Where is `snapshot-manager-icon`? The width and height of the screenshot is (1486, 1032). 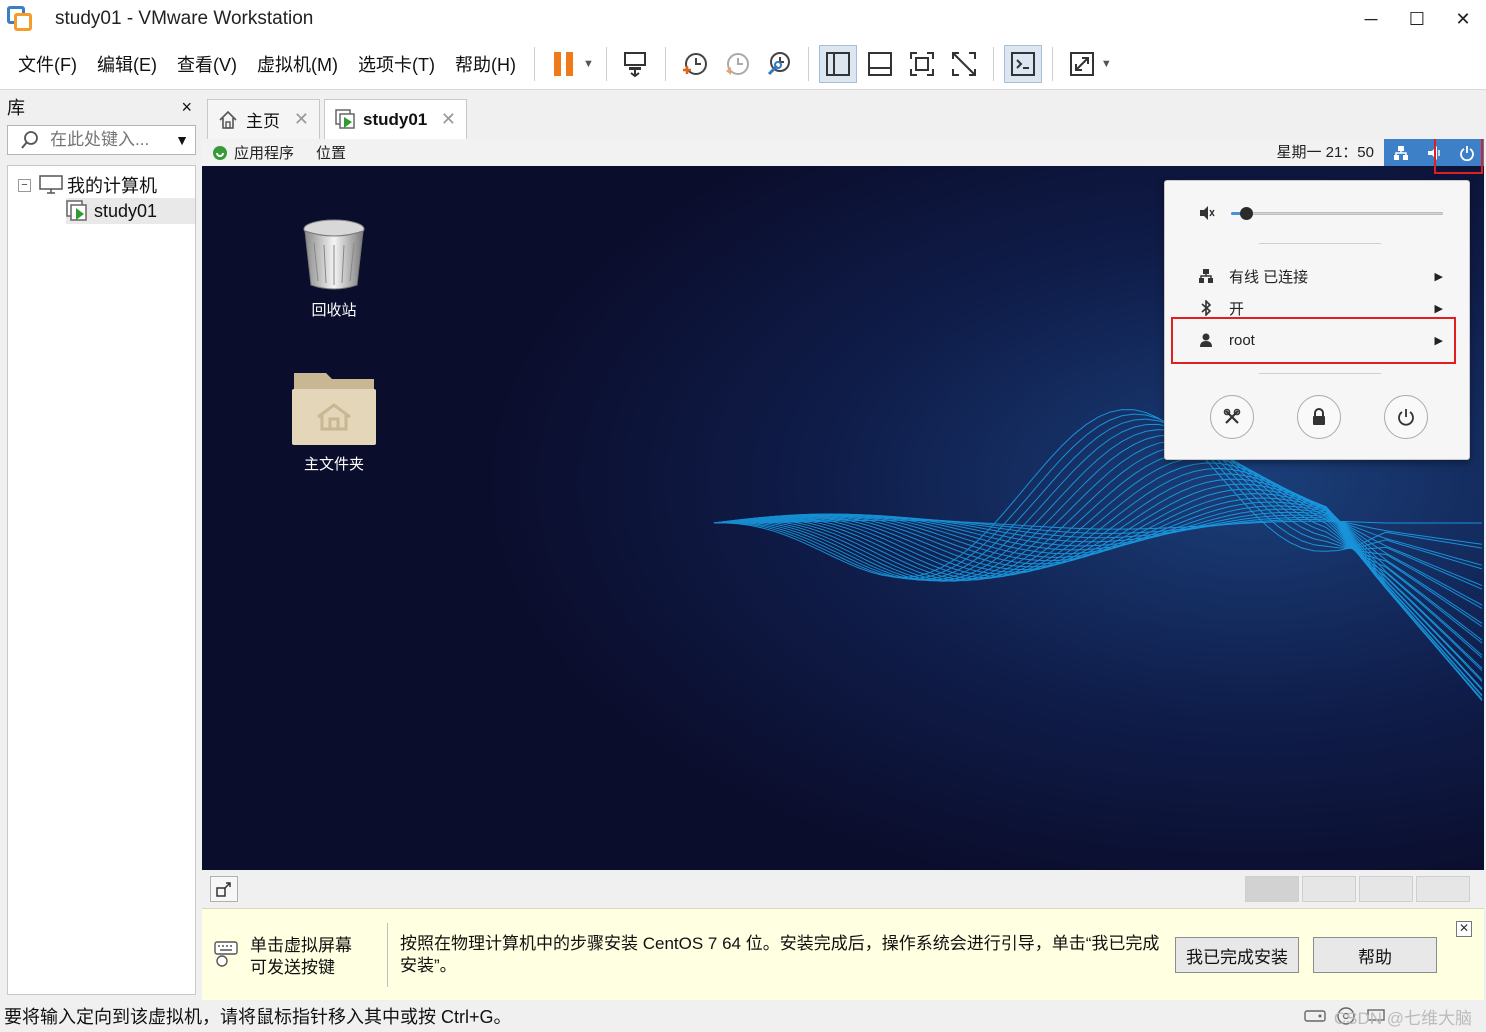 snapshot-manager-icon is located at coordinates (778, 63).